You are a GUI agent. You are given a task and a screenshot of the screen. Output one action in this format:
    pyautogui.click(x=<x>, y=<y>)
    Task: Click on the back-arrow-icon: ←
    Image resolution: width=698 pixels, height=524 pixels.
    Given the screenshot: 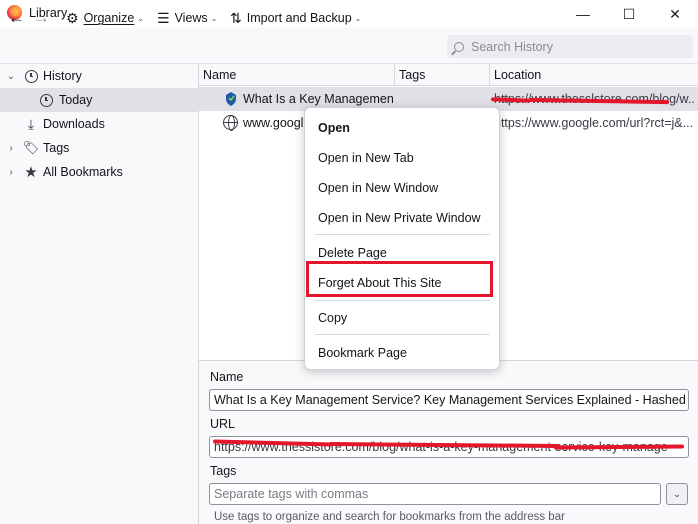 What is the action you would take?
    pyautogui.click(x=16, y=17)
    